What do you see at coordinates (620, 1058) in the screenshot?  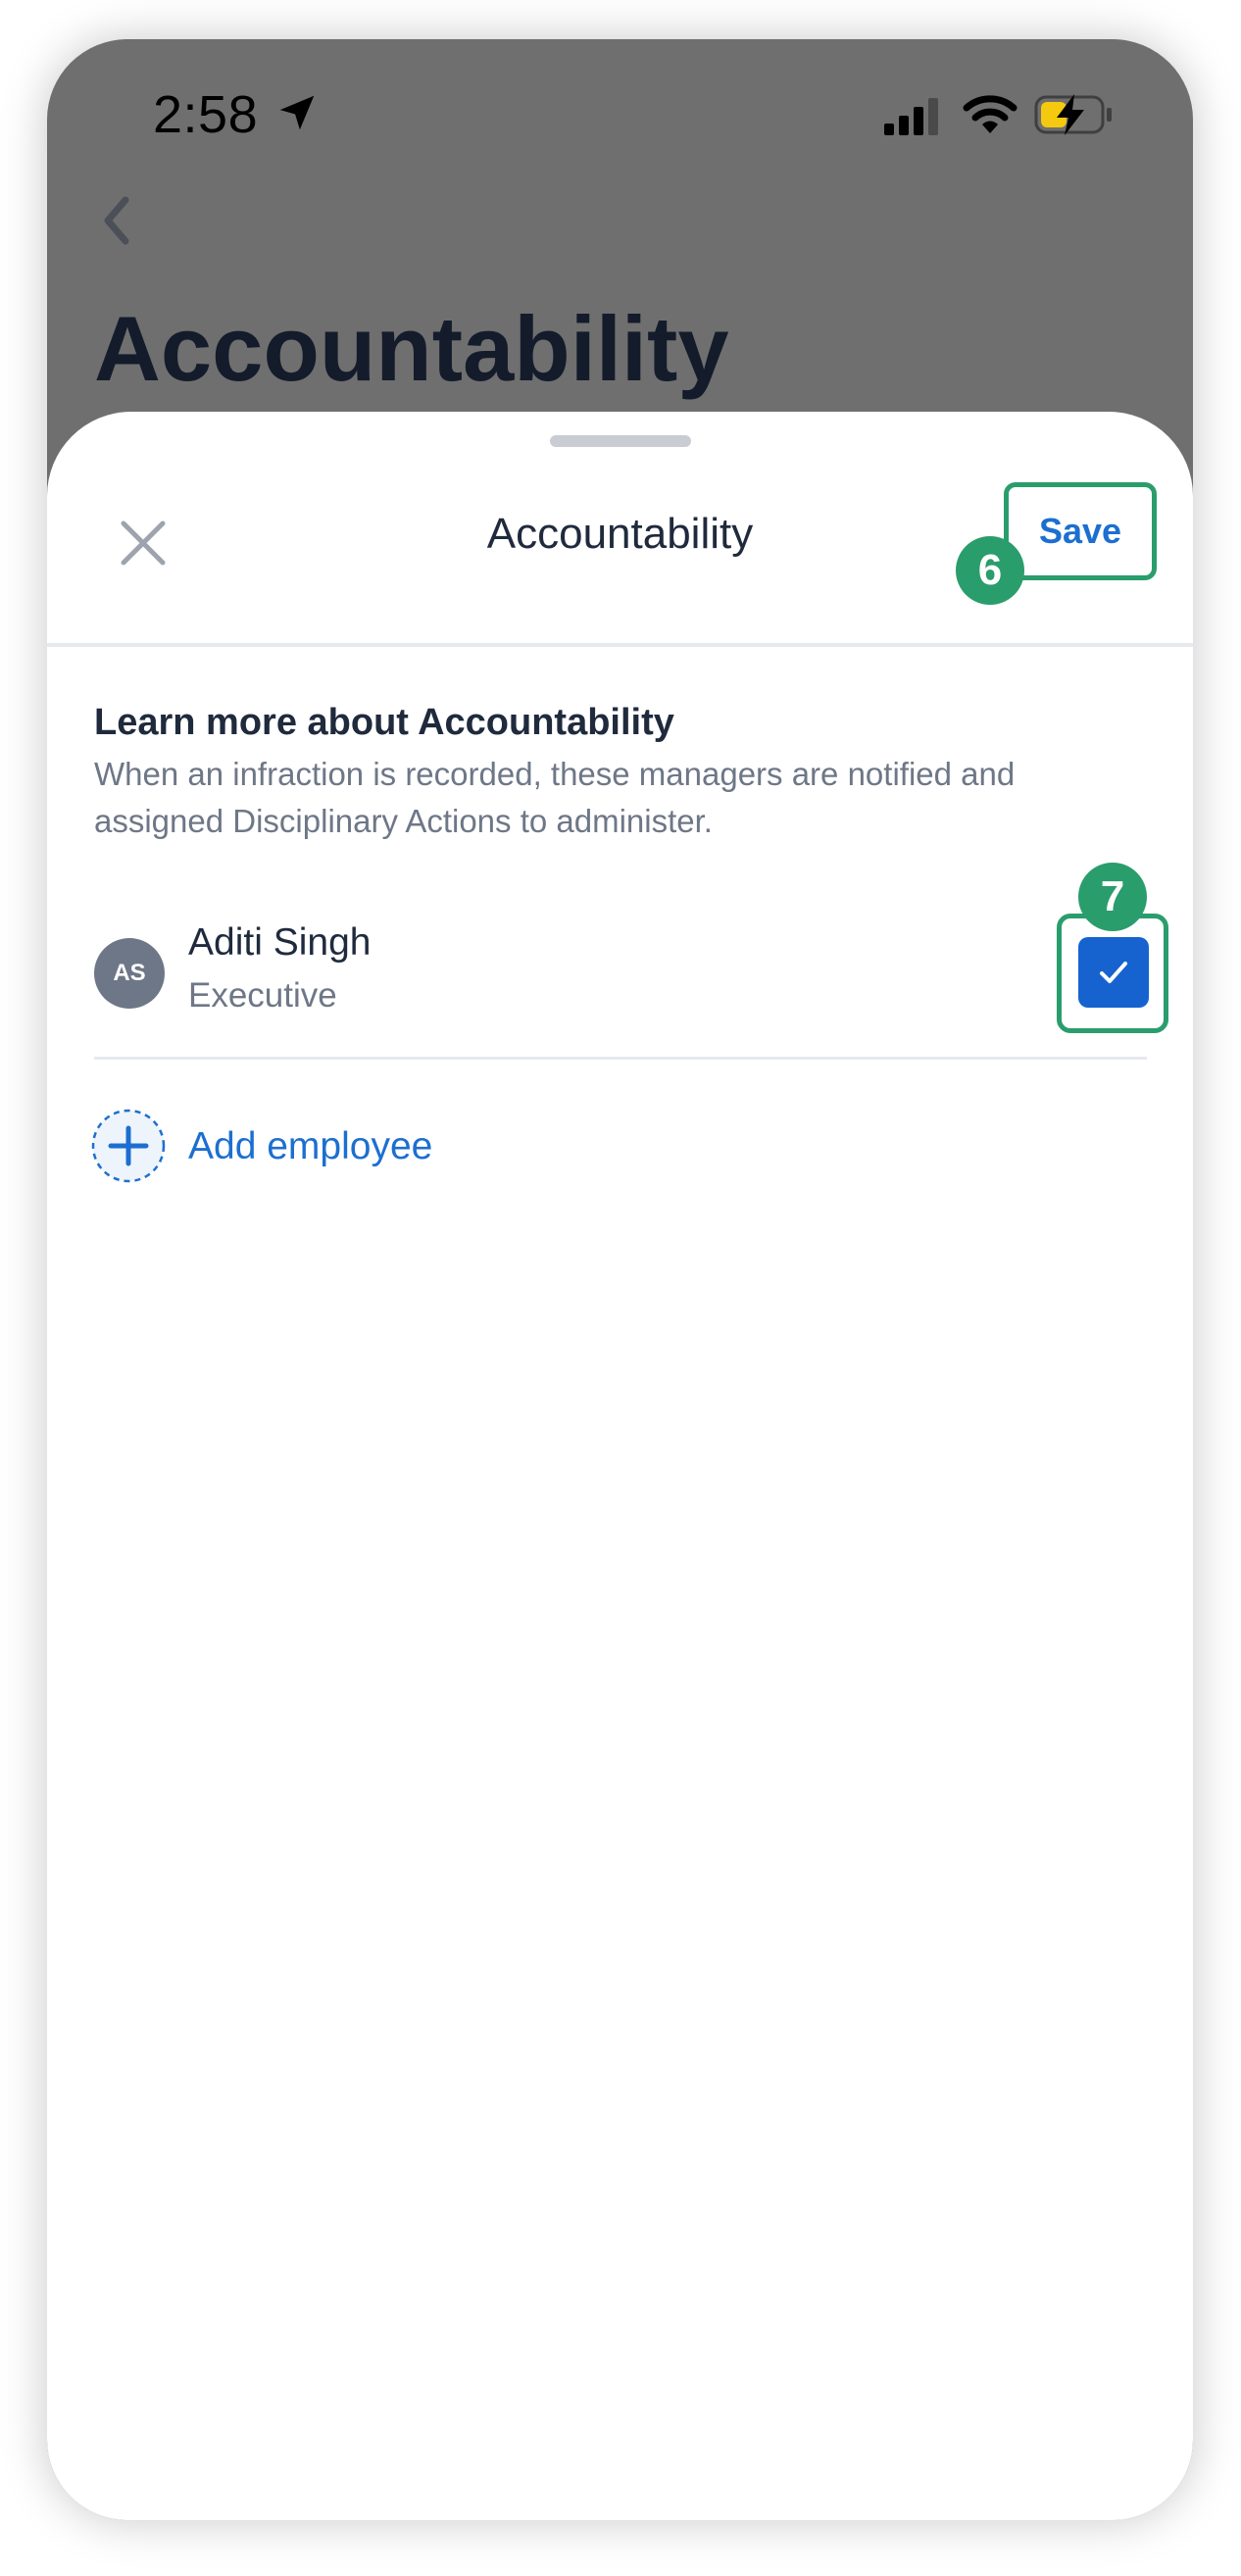 I see `row-divider` at bounding box center [620, 1058].